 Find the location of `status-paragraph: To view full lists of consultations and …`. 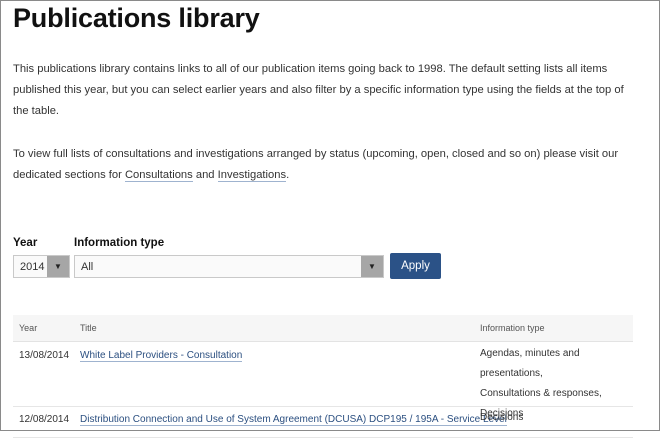

status-paragraph: To view full lists of consultations and … is located at coordinates (324, 165).